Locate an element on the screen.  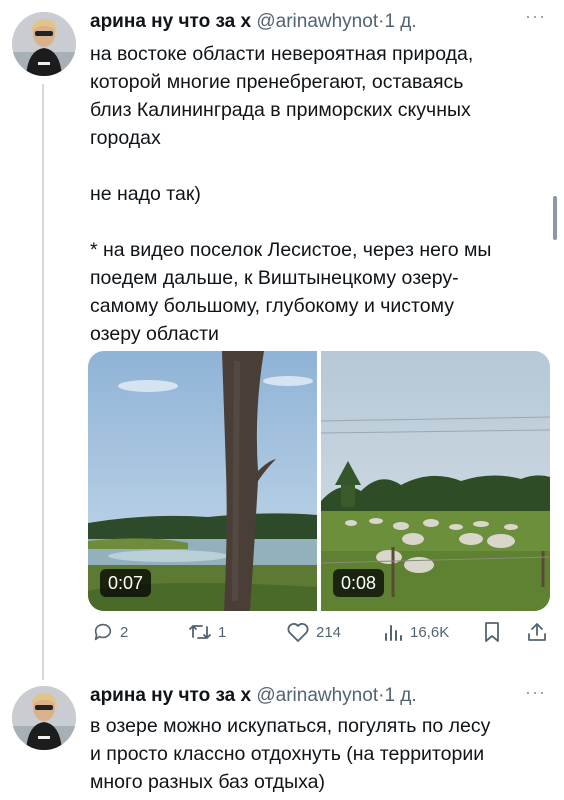
bookmark-icon is located at coordinates (492, 632).